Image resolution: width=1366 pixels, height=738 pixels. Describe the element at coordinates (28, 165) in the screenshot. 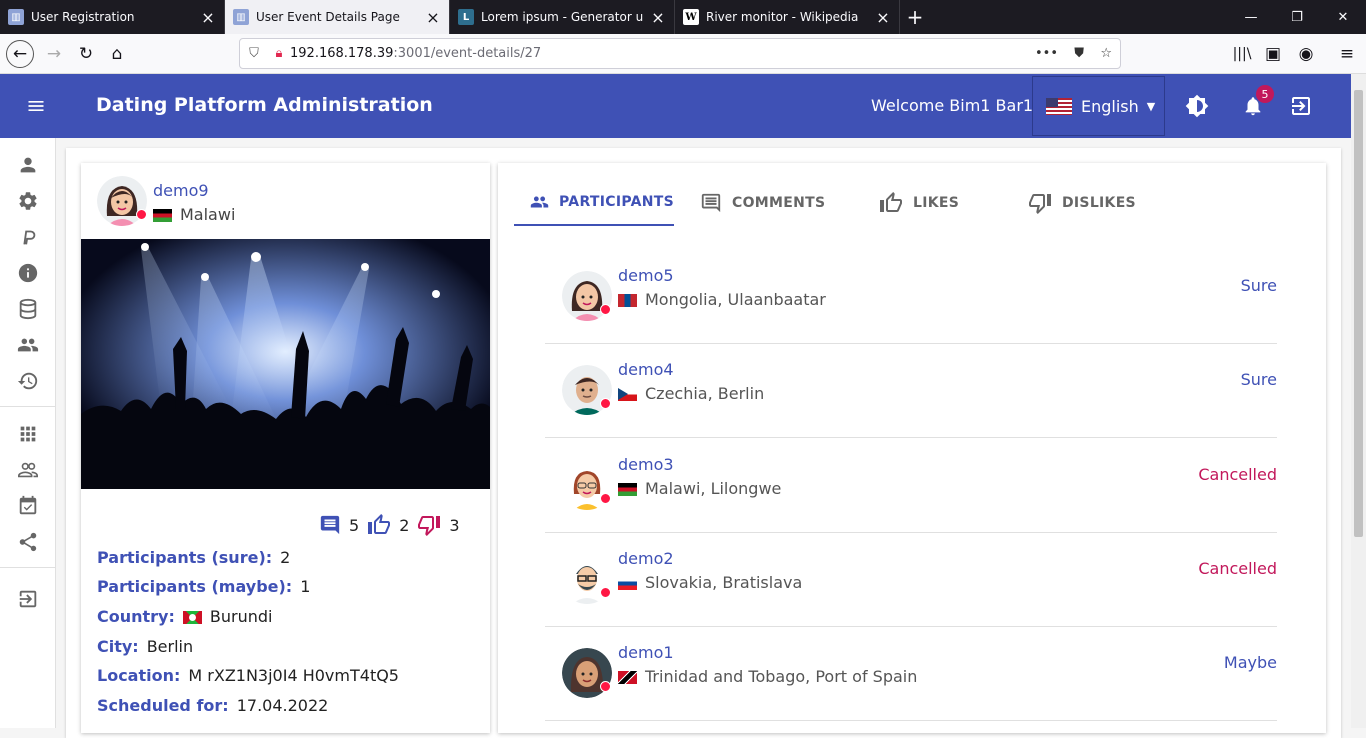

I see `person-icon` at that location.